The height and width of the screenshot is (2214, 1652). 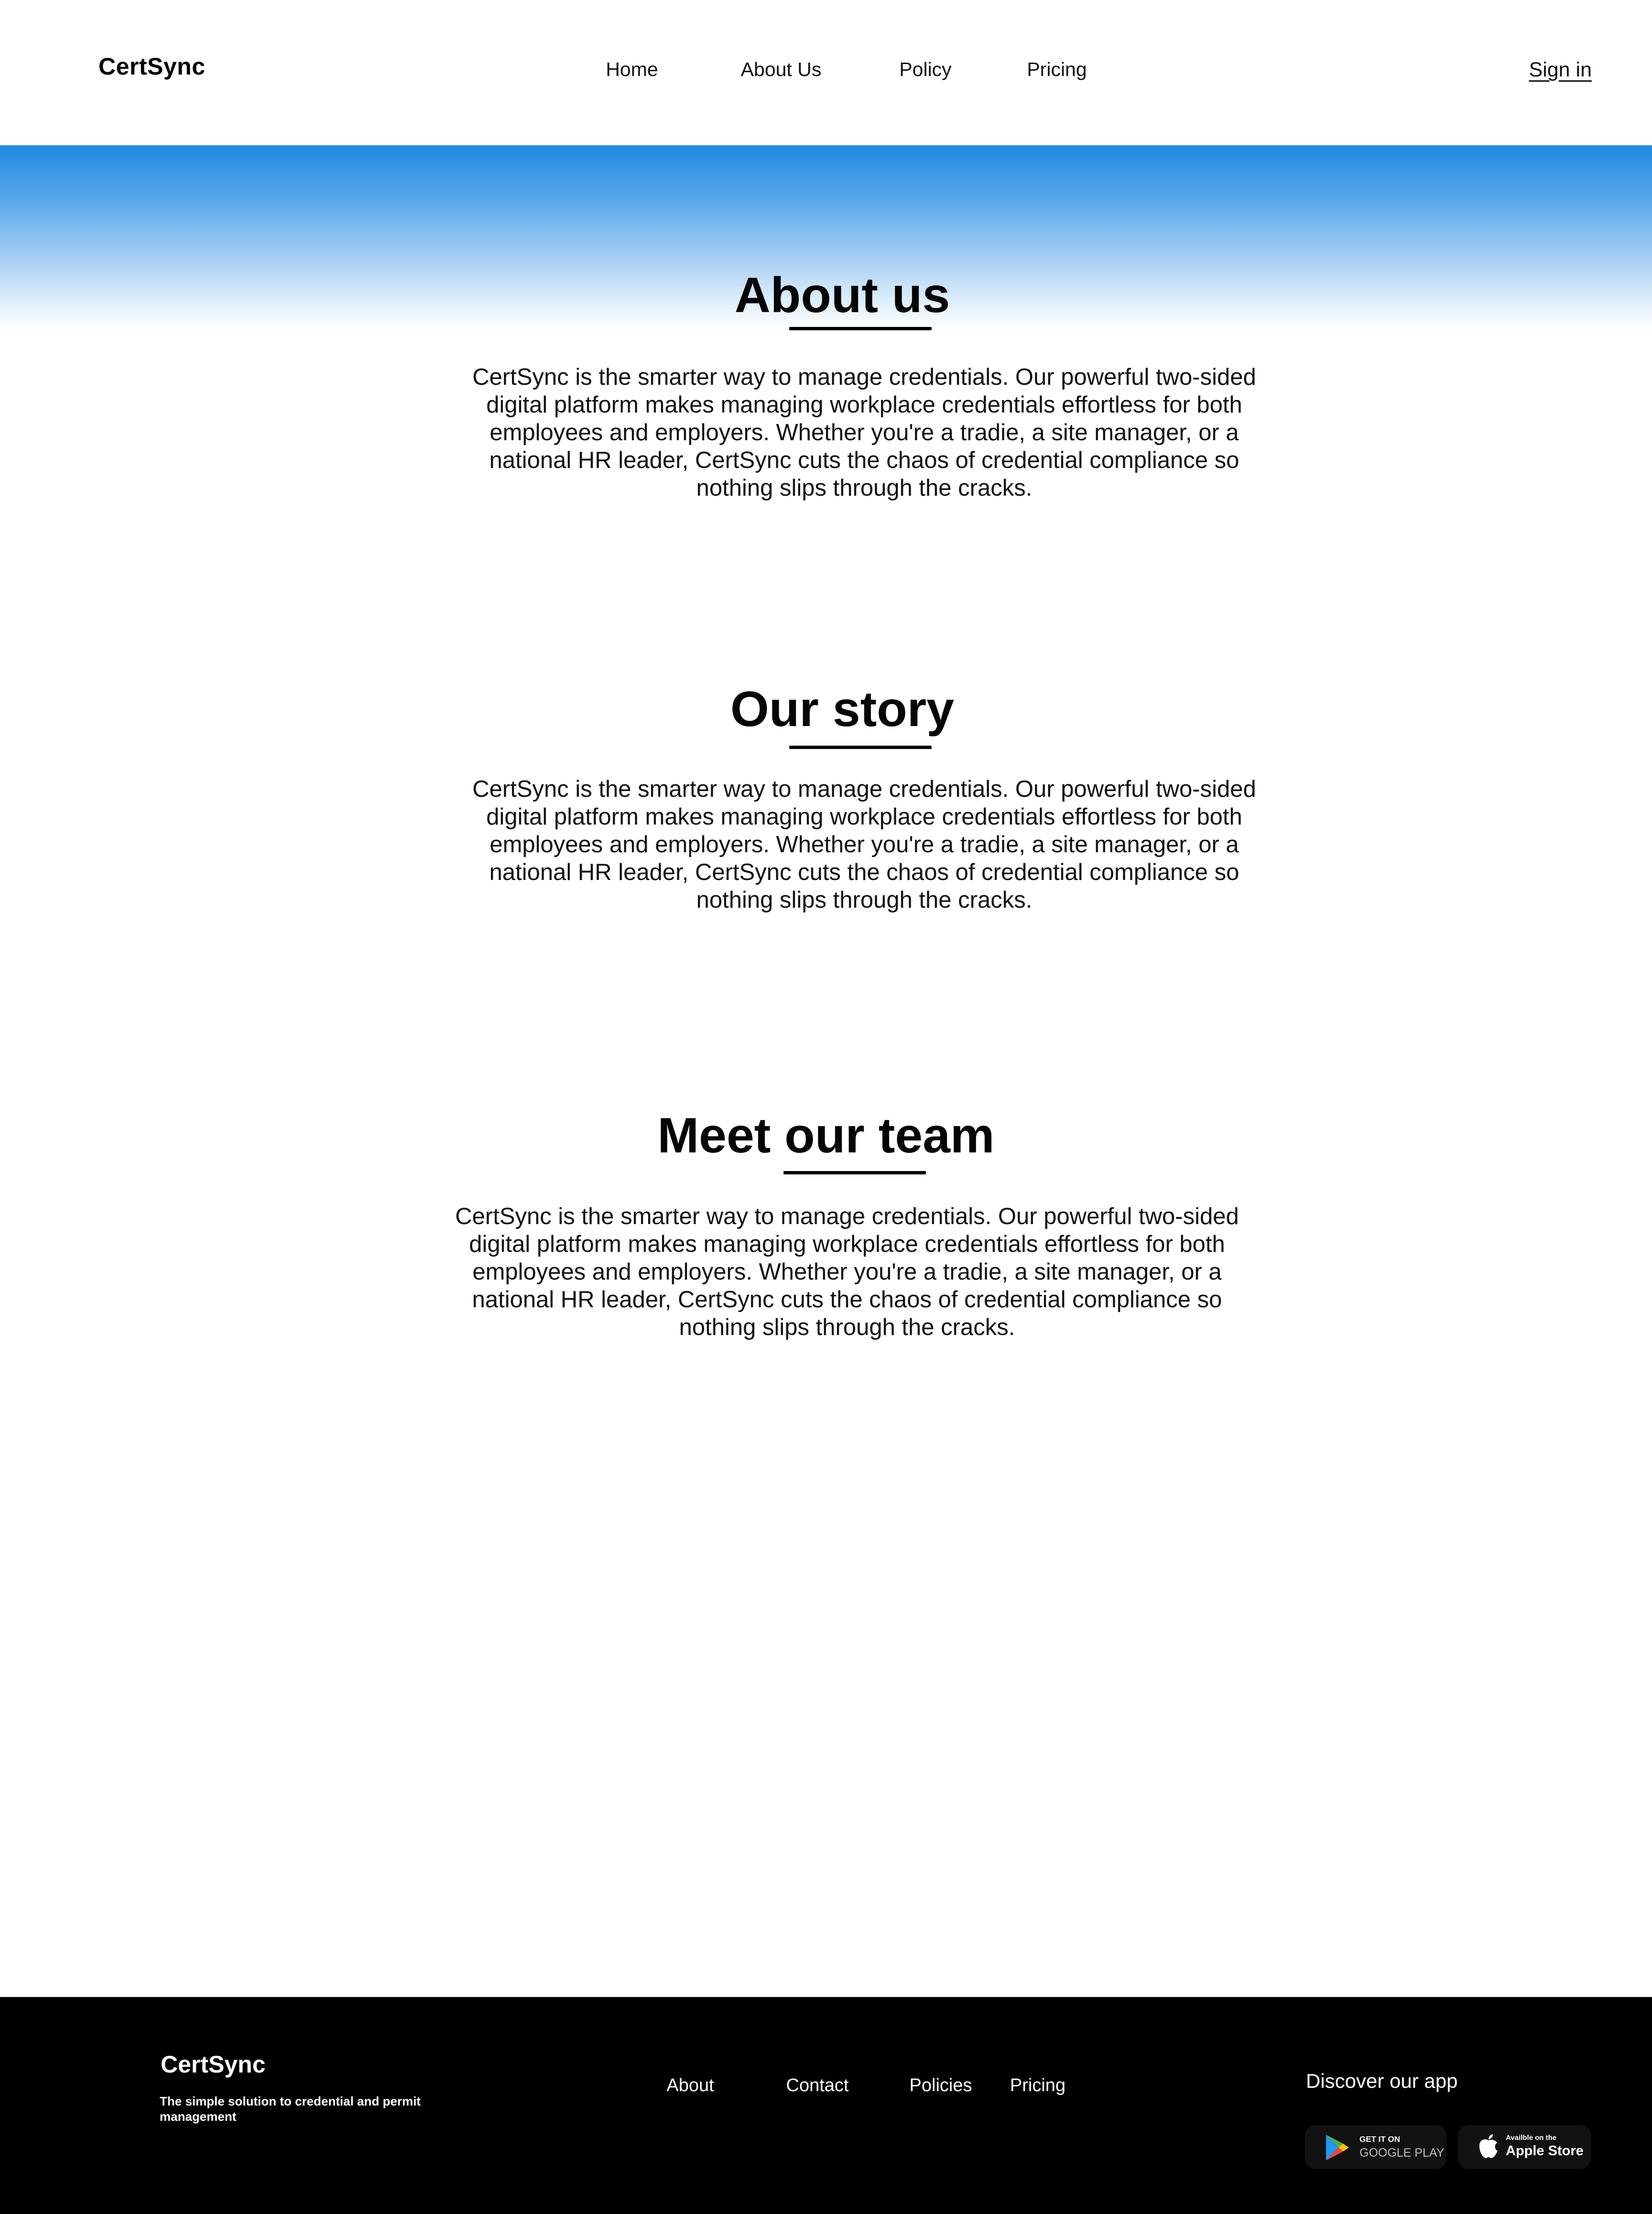 I want to click on apple-store-badge: Availble on the Apple Store, so click(x=1524, y=2147).